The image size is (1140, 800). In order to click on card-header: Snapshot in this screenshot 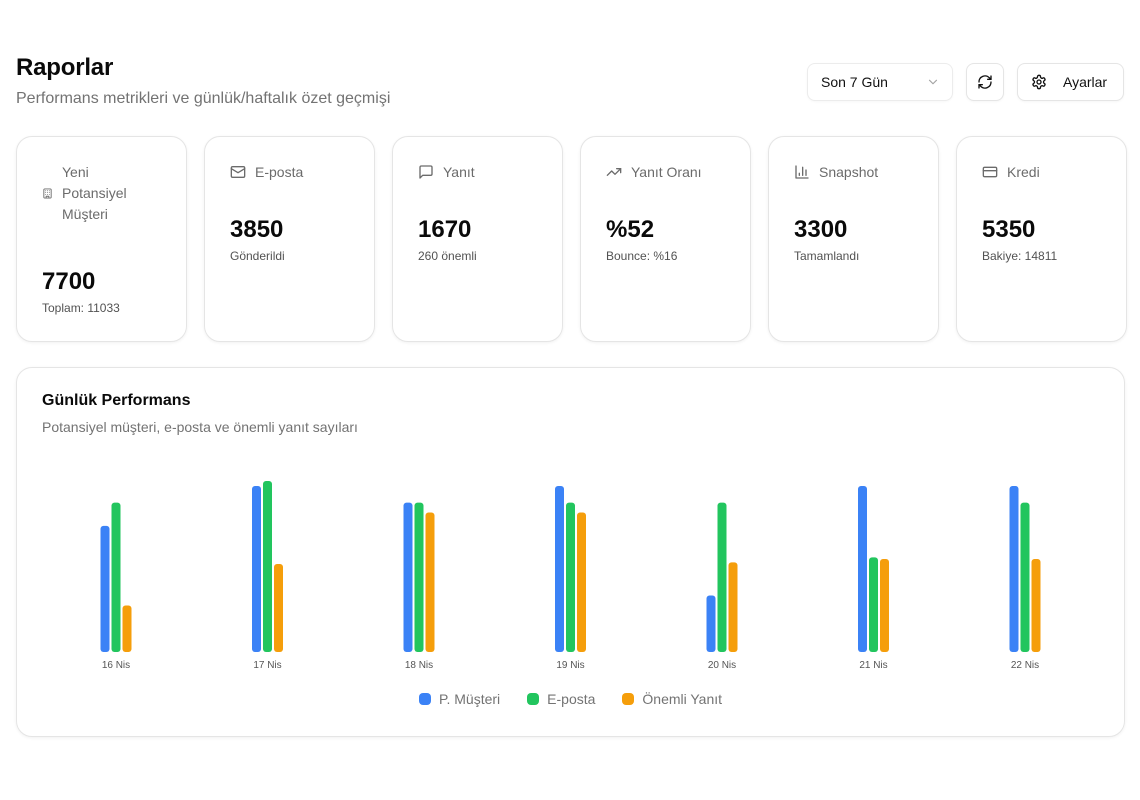, I will do `click(856, 172)`.